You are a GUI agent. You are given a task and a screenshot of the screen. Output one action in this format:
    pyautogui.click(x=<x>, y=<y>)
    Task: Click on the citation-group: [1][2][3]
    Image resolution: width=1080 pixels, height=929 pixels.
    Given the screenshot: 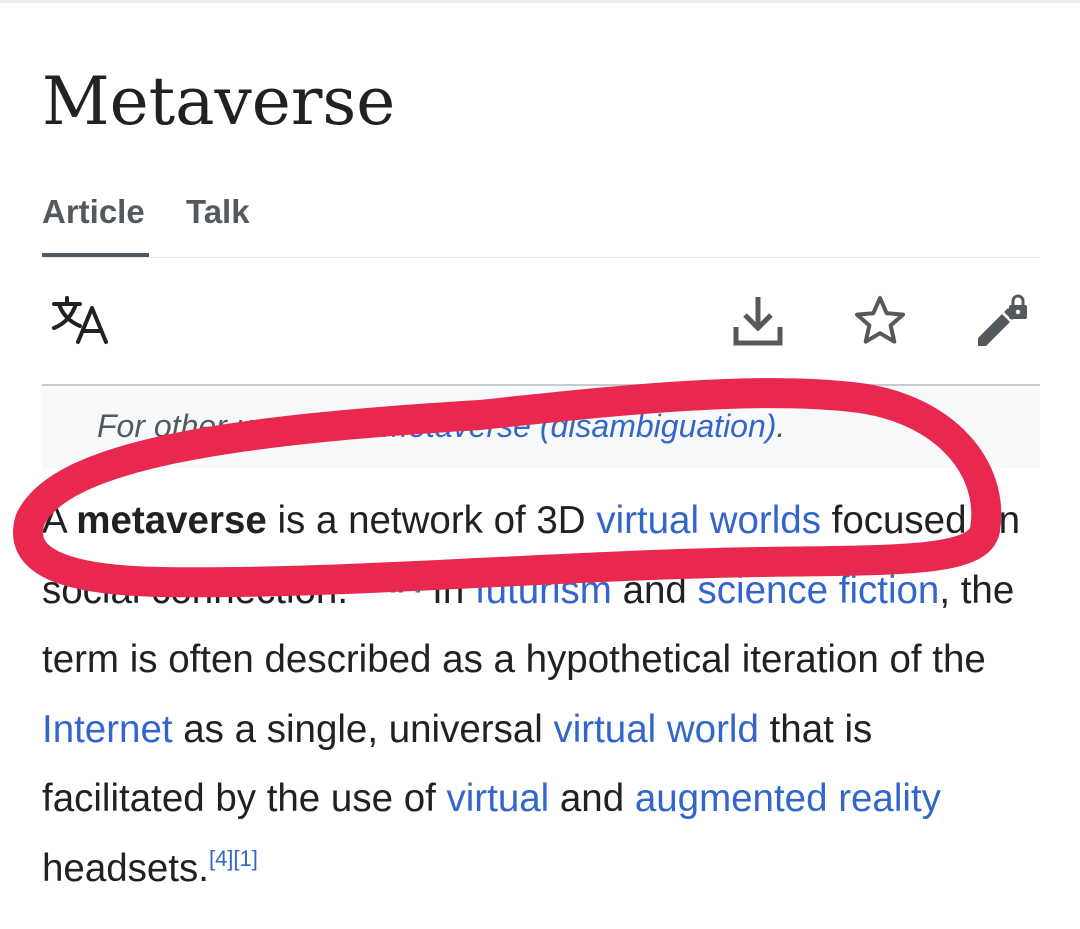 What is the action you would take?
    pyautogui.click(x=384, y=580)
    